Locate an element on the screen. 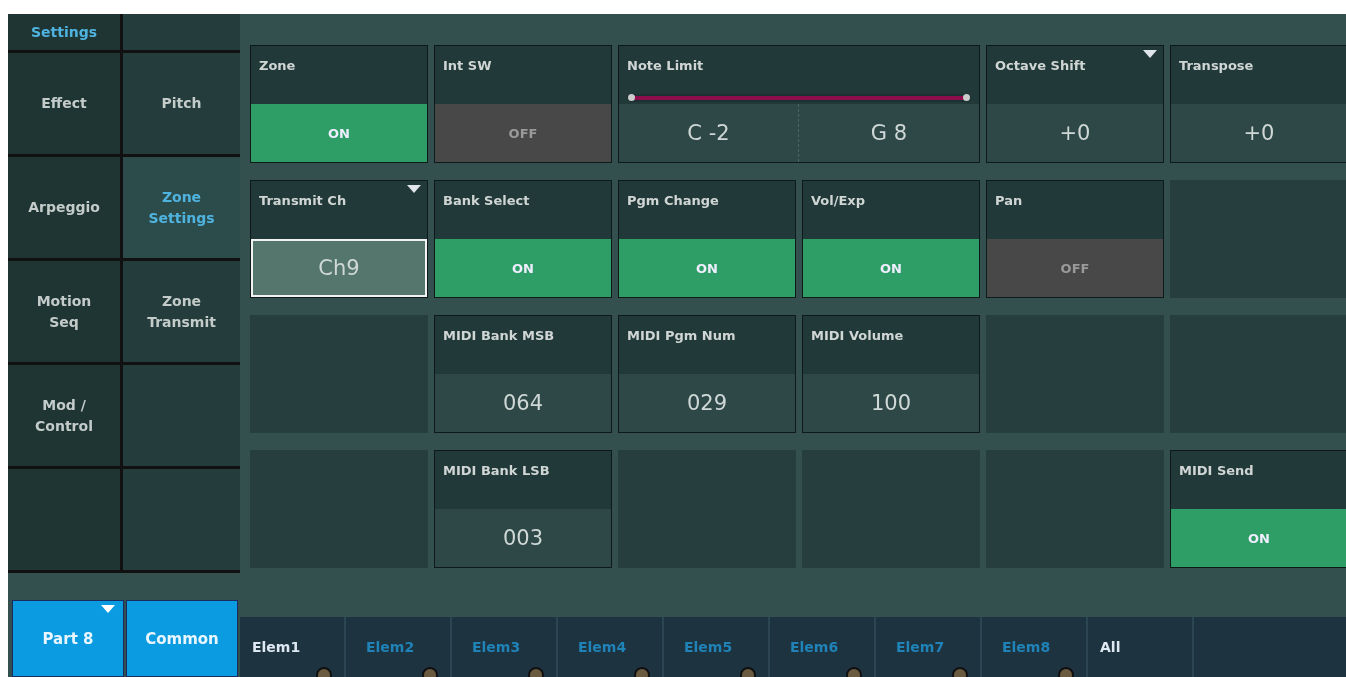 The height and width of the screenshot is (677, 1346). value-field: 064 is located at coordinates (523, 403).